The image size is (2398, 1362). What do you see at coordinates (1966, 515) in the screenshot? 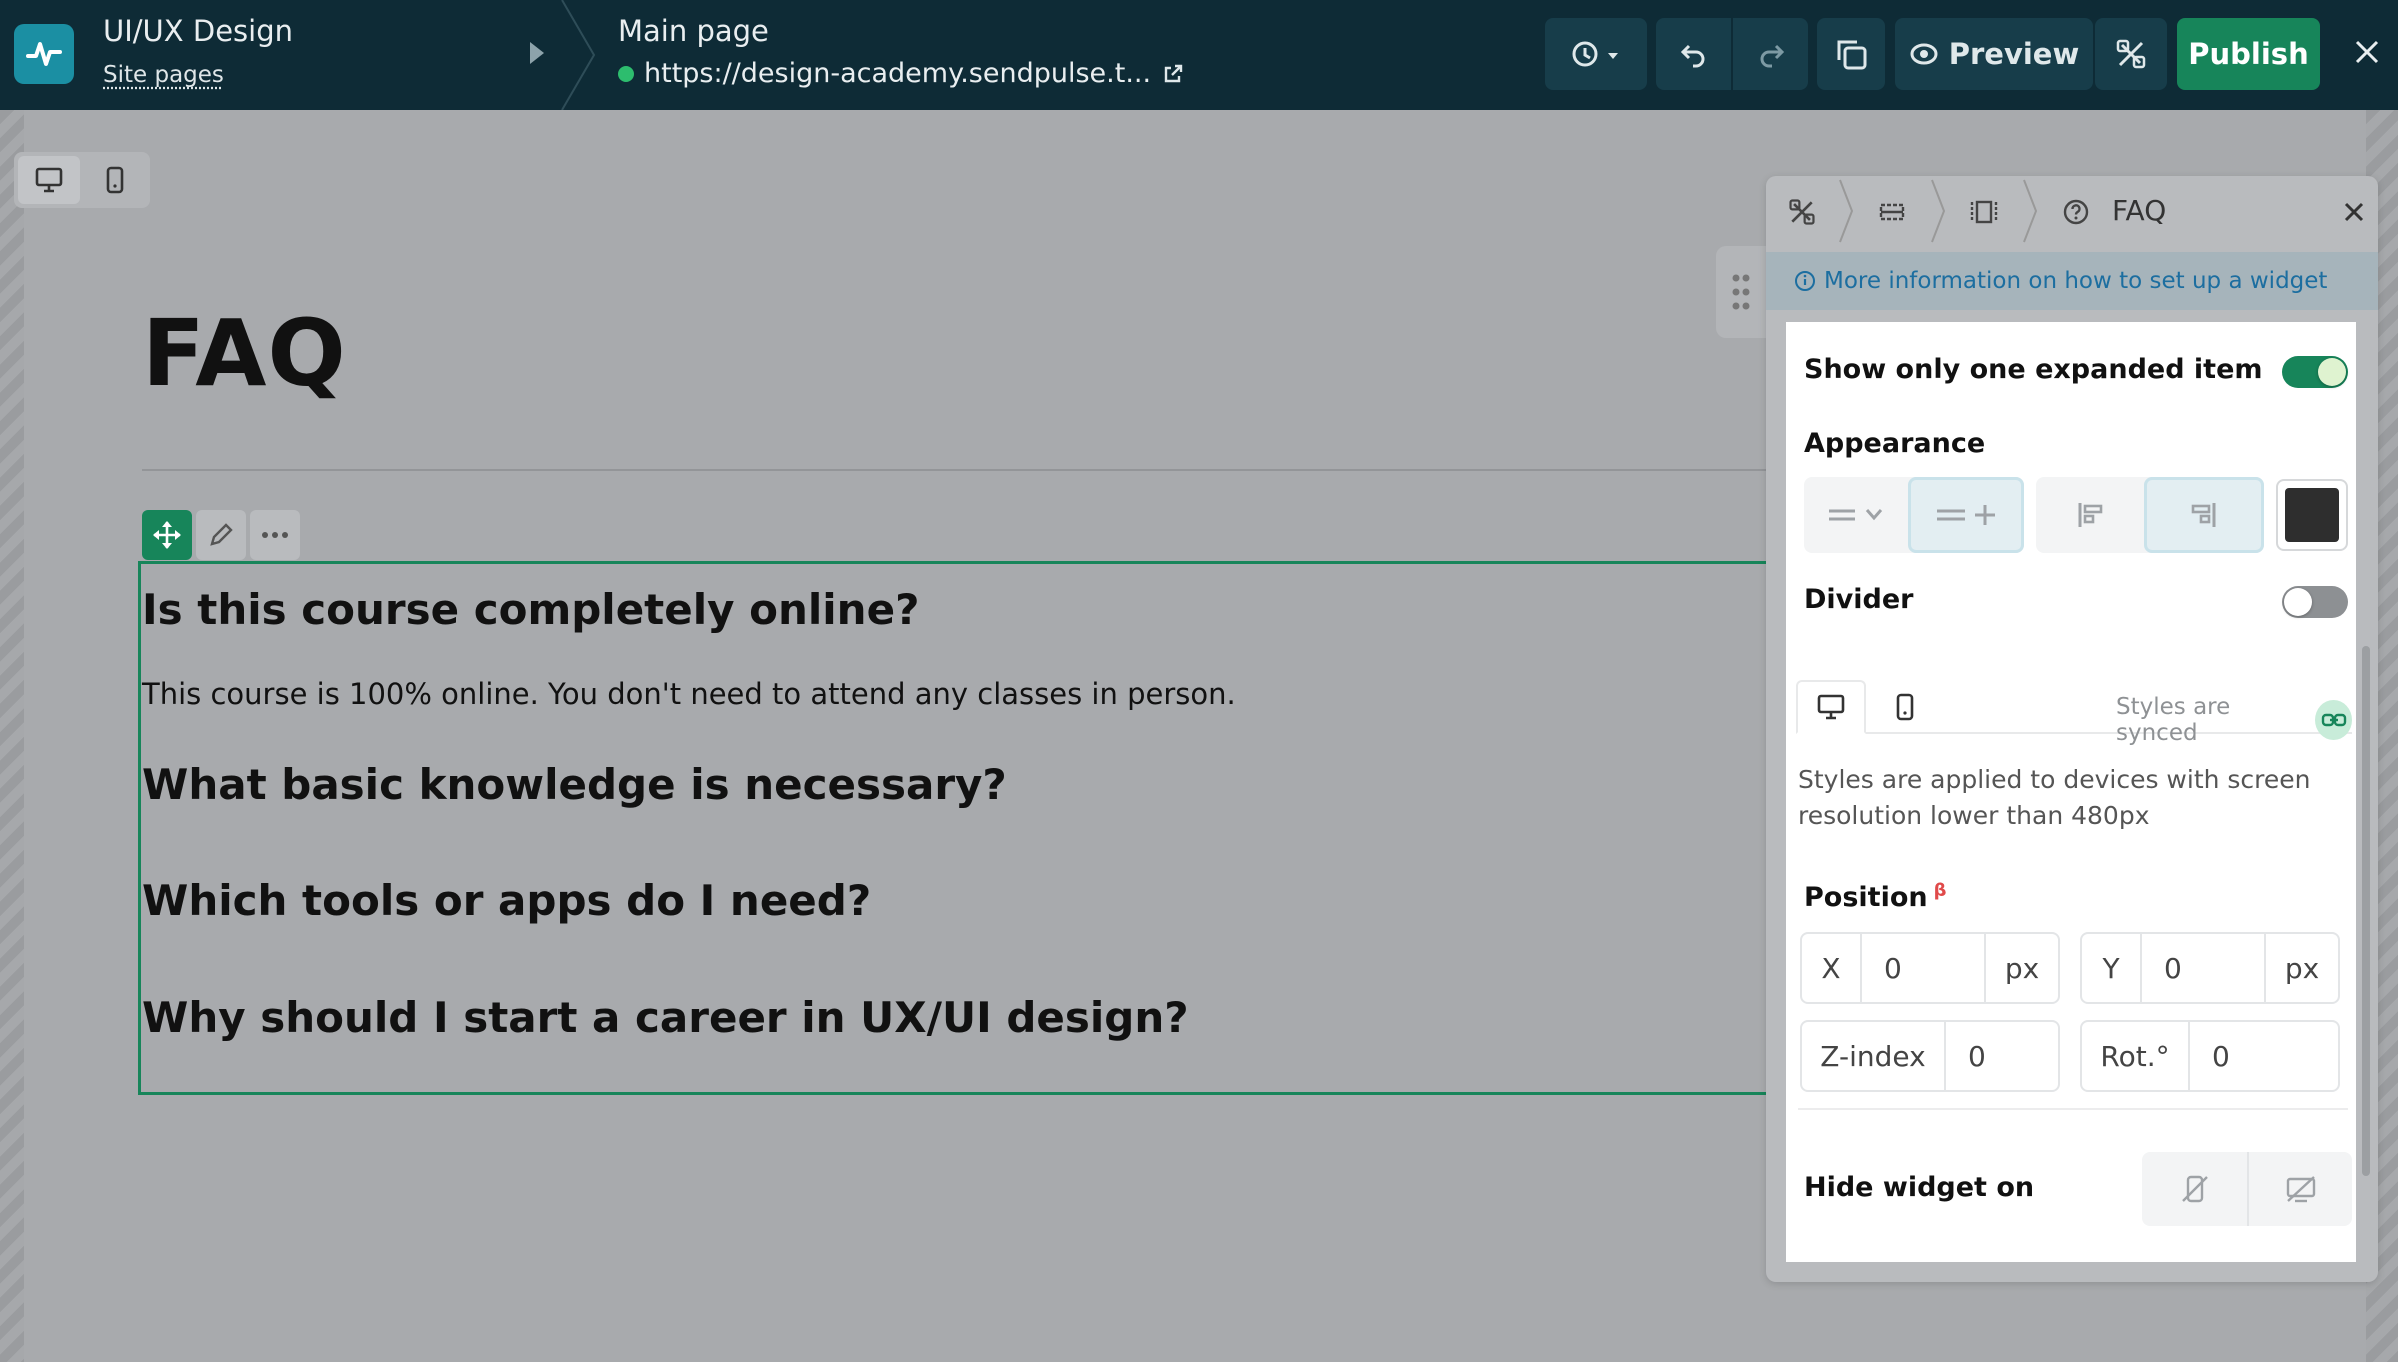
I see `plus-style-option` at bounding box center [1966, 515].